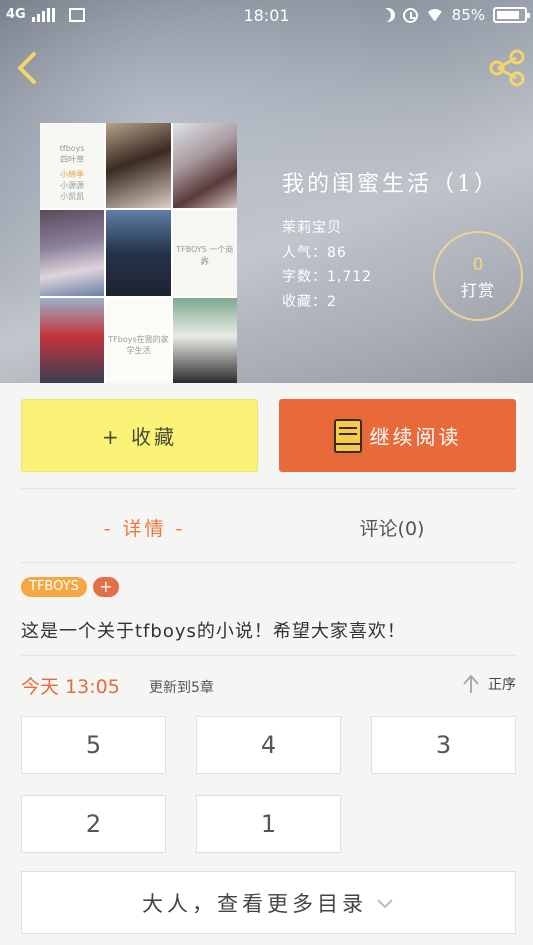 The height and width of the screenshot is (945, 533). I want to click on alarm-icon, so click(410, 15).